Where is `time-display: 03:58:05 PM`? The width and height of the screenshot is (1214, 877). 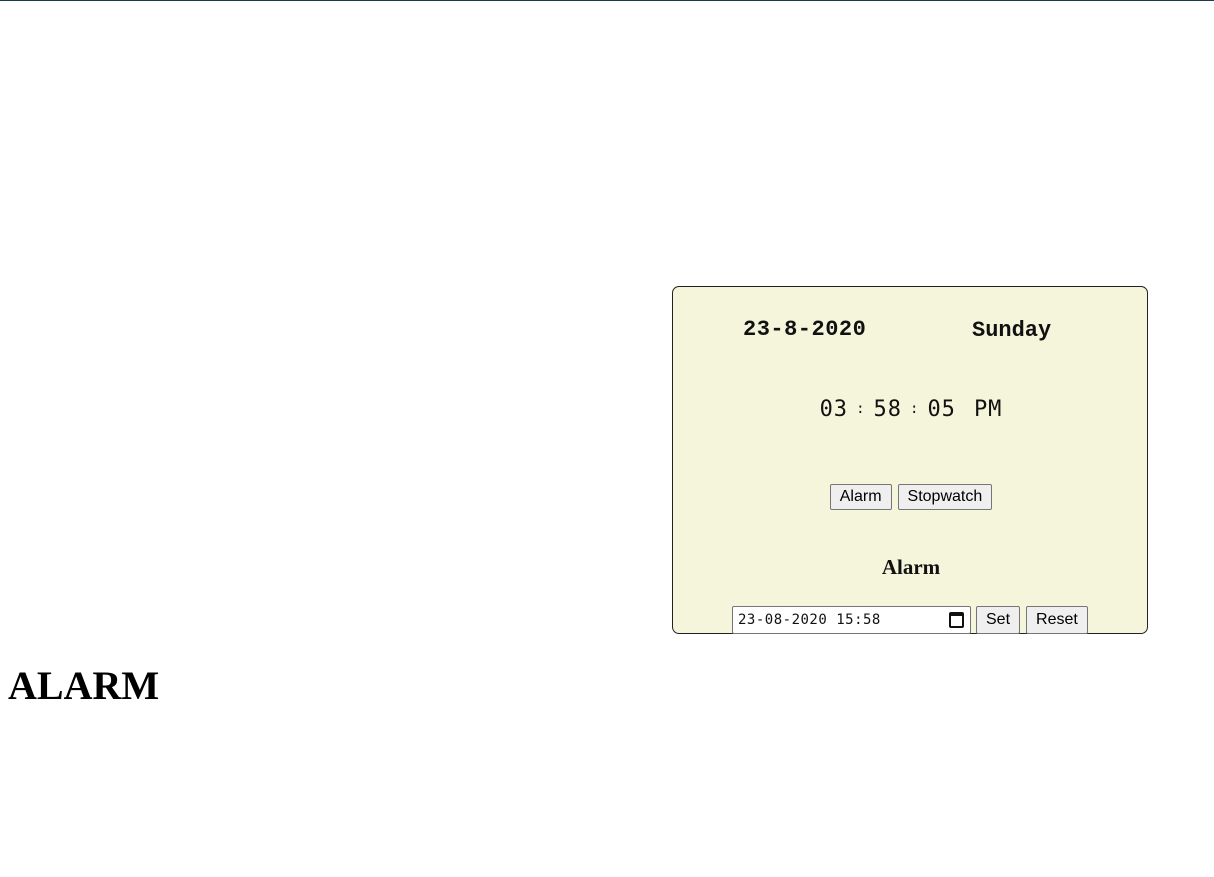
time-display: 03:58:05 PM is located at coordinates (911, 409).